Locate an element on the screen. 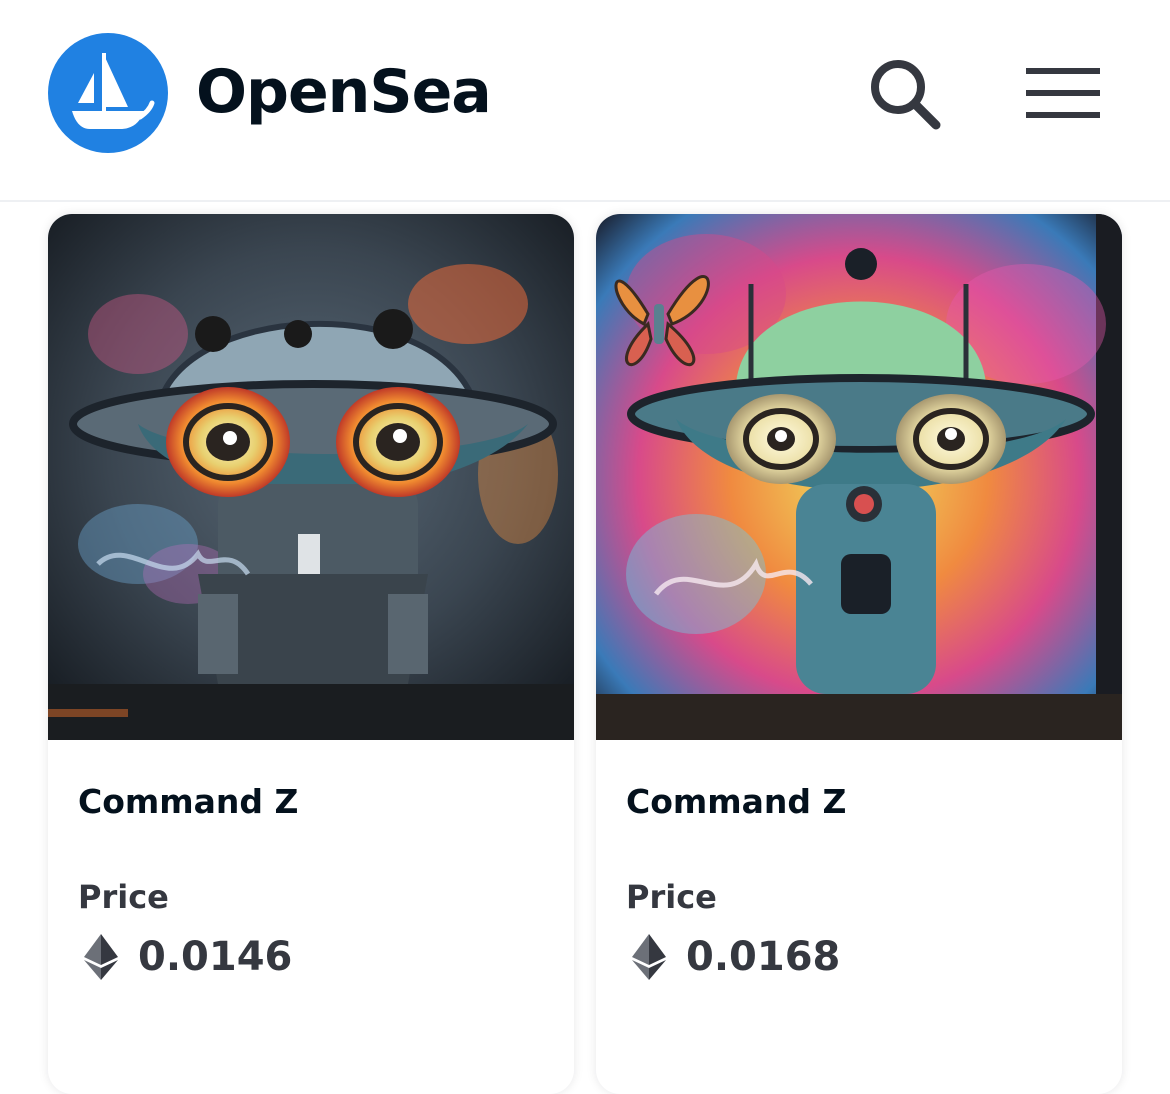 Image resolution: width=1170 pixels, height=1094 pixels. price-value: 0.0146 is located at coordinates (215, 957).